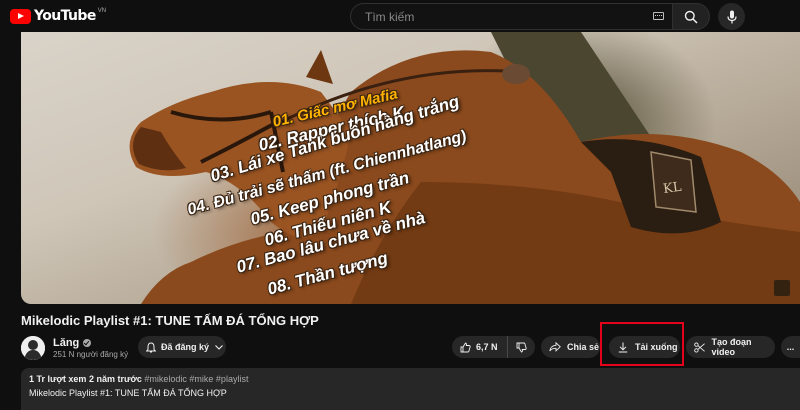 The image size is (800, 410). I want to click on channel-watermark-icon, so click(782, 288).